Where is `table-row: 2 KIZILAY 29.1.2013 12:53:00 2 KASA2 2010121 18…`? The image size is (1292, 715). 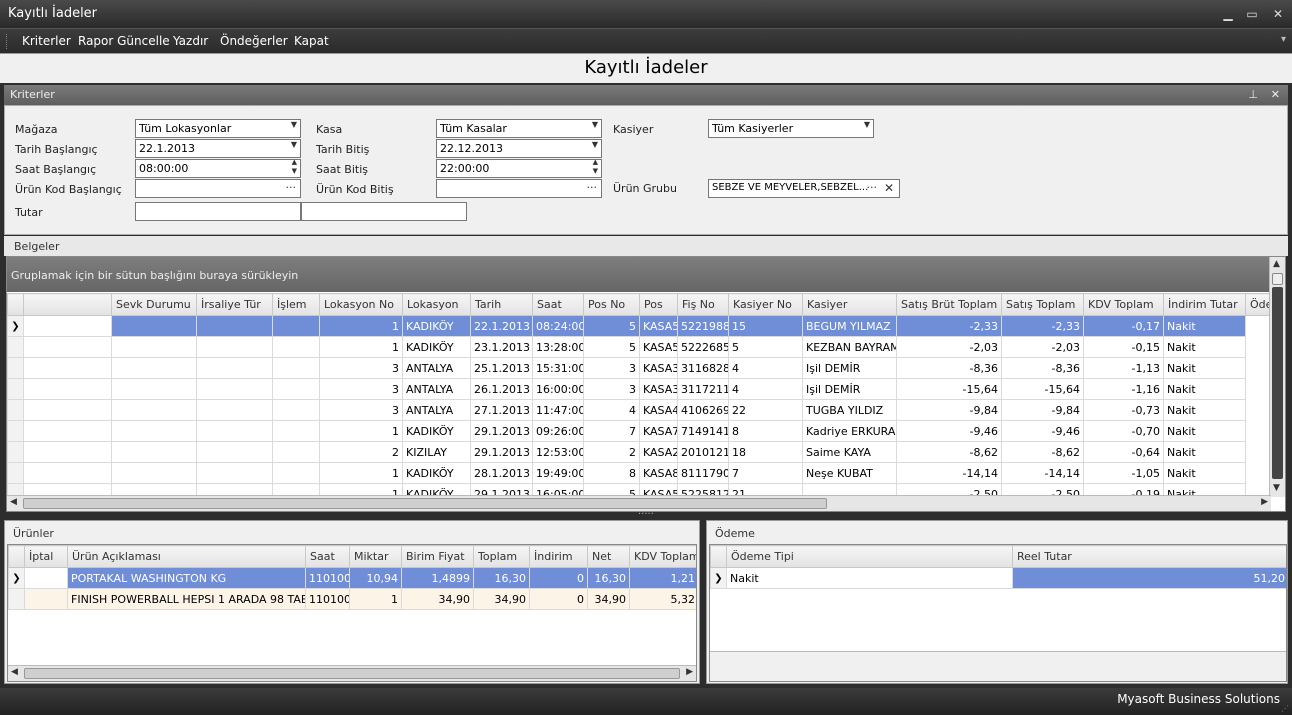 table-row: 2 KIZILAY 29.1.2013 12:53:00 2 KASA2 2010121 18… is located at coordinates (646, 452).